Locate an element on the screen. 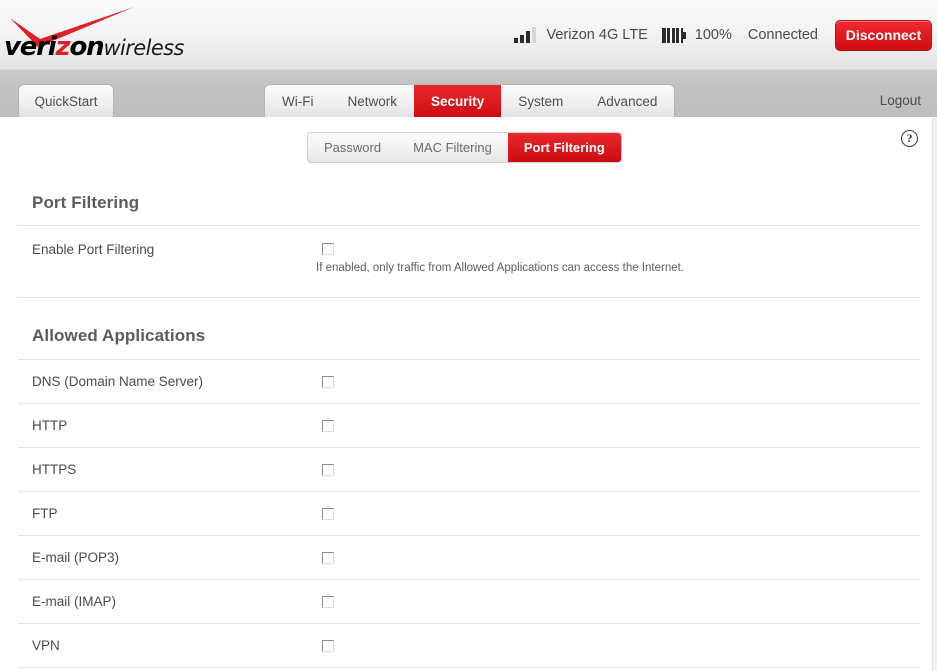 The image size is (937, 671). table-row: HTTP is located at coordinates (469, 426).